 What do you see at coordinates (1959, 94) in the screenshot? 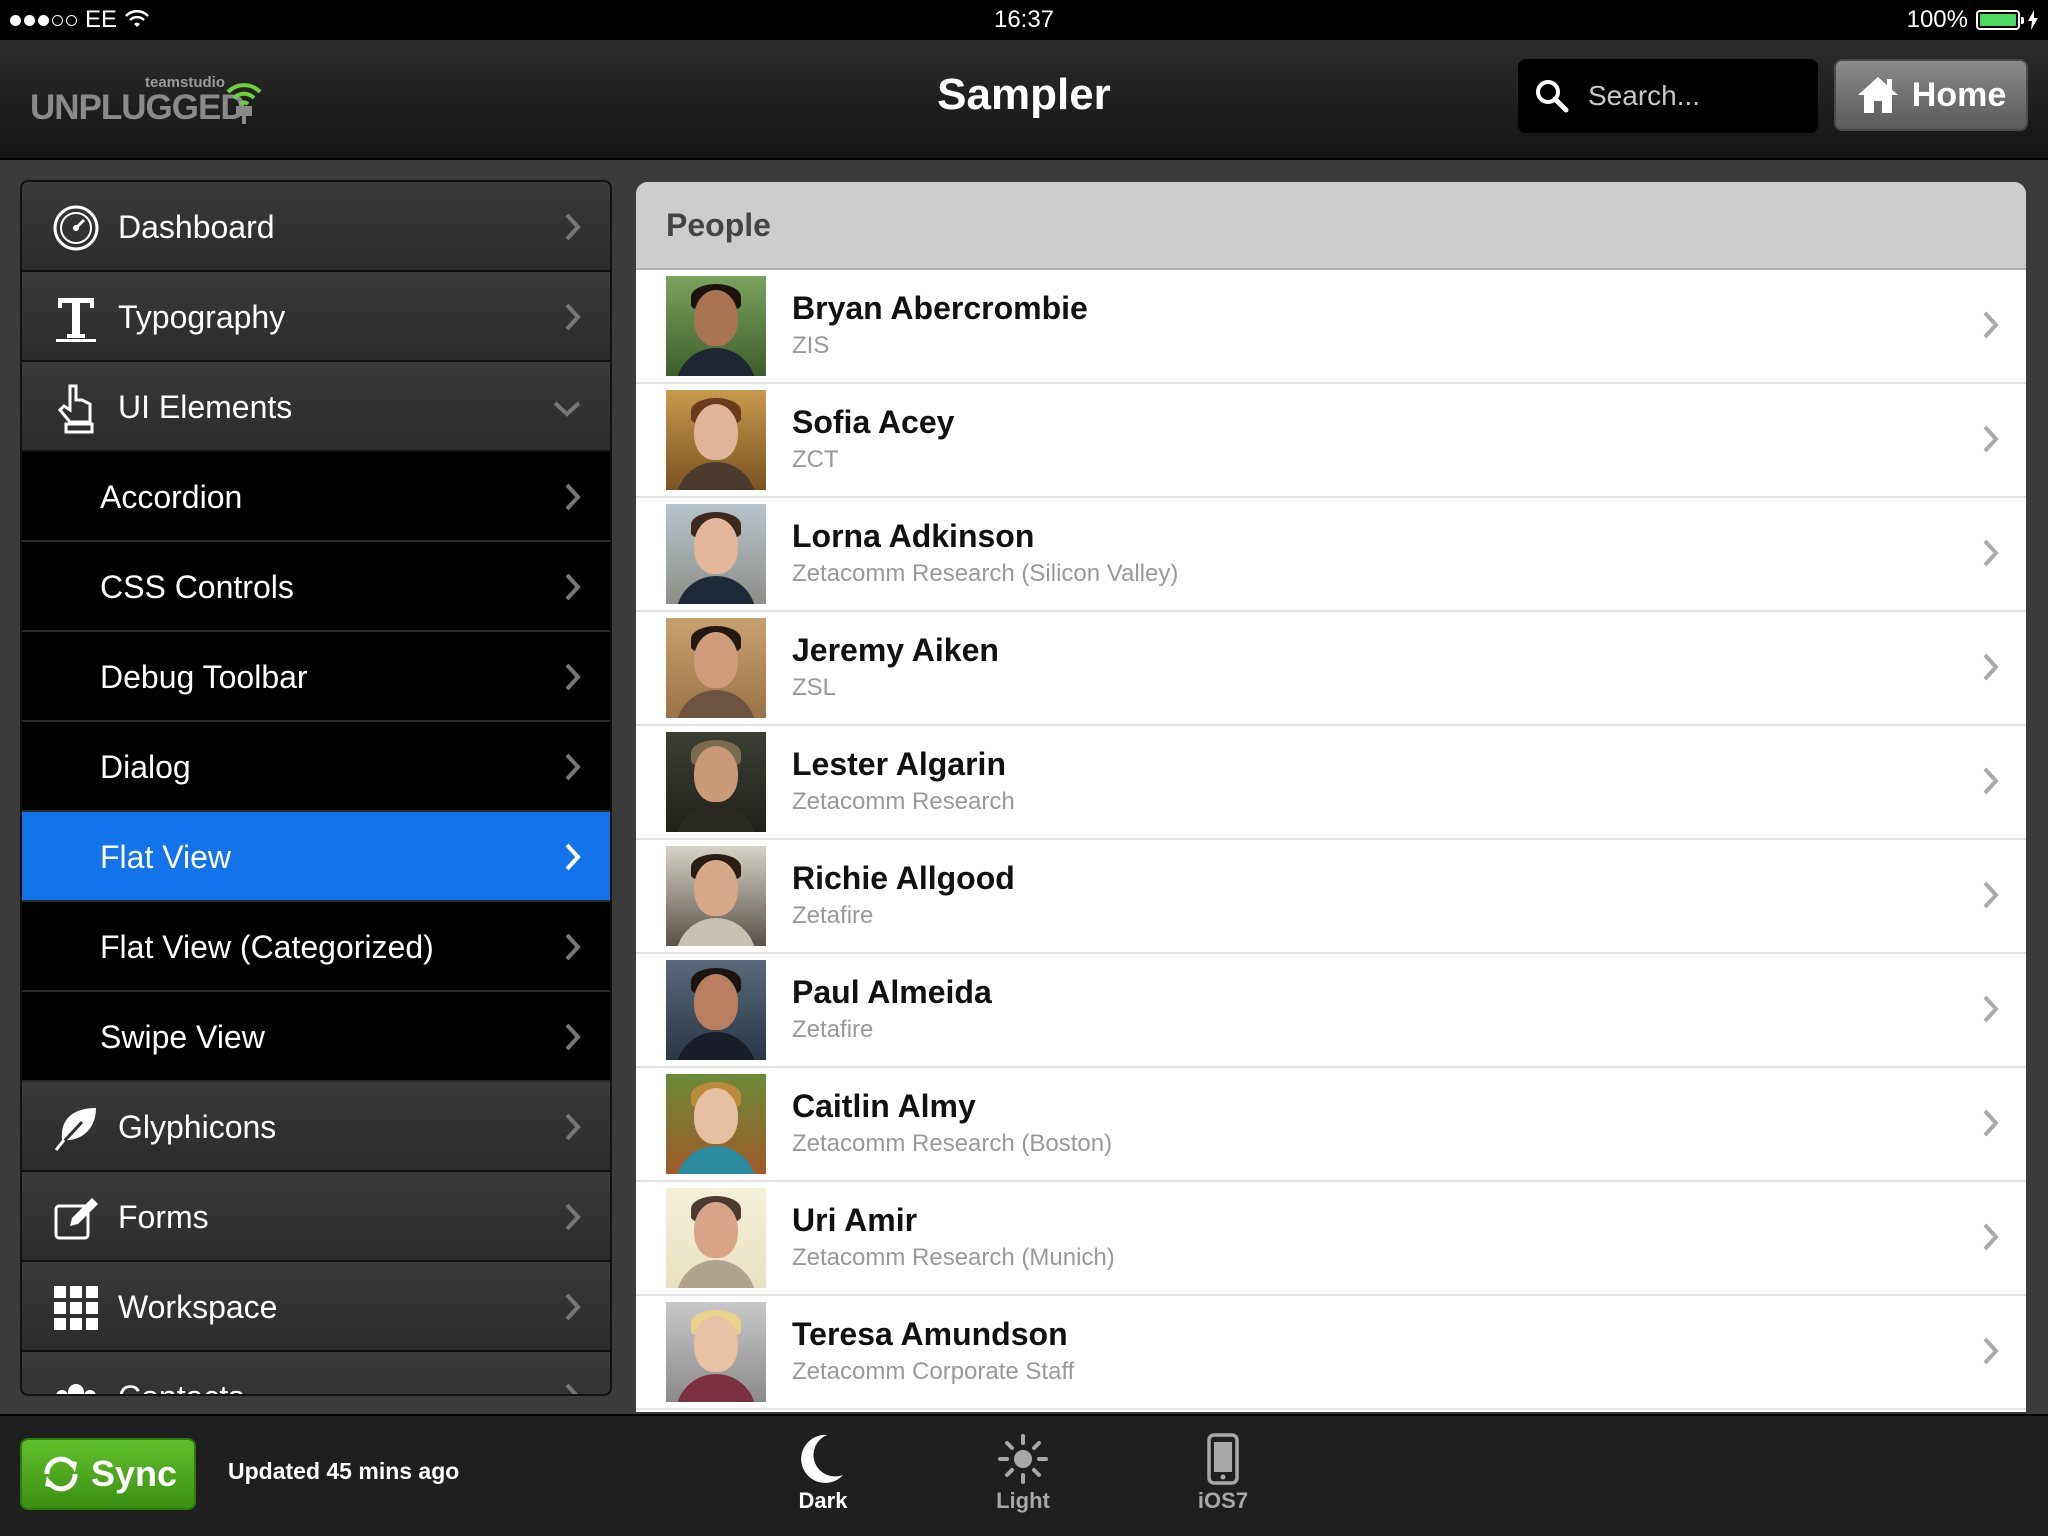
I see `home-label: Home` at bounding box center [1959, 94].